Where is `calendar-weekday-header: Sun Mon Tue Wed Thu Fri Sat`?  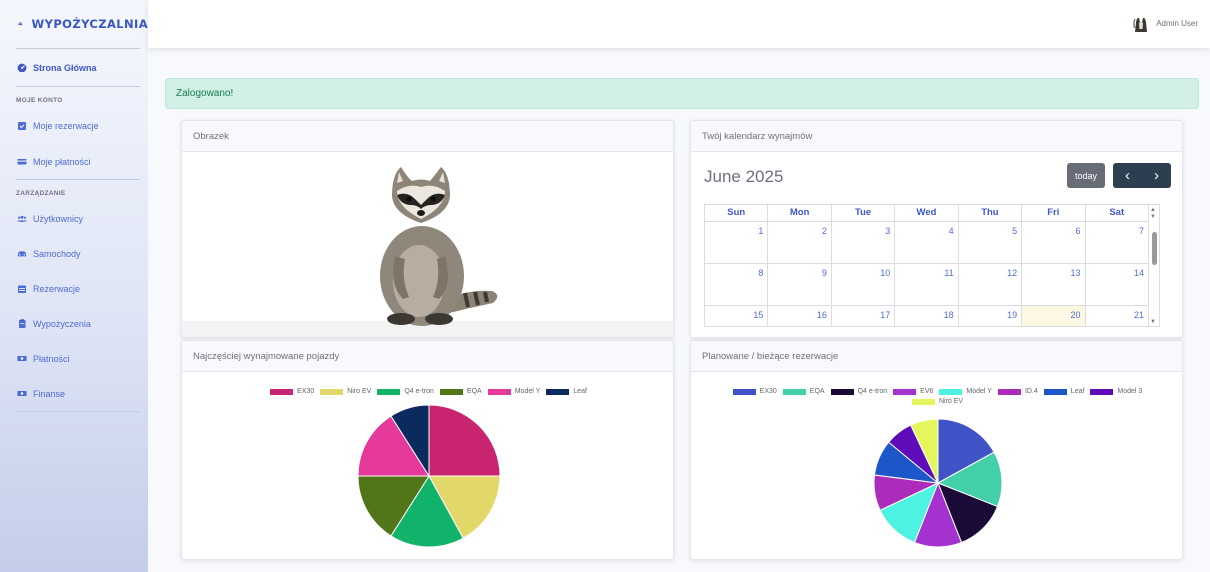
calendar-weekday-header: Sun Mon Tue Wed Thu Fri Sat is located at coordinates (927, 213).